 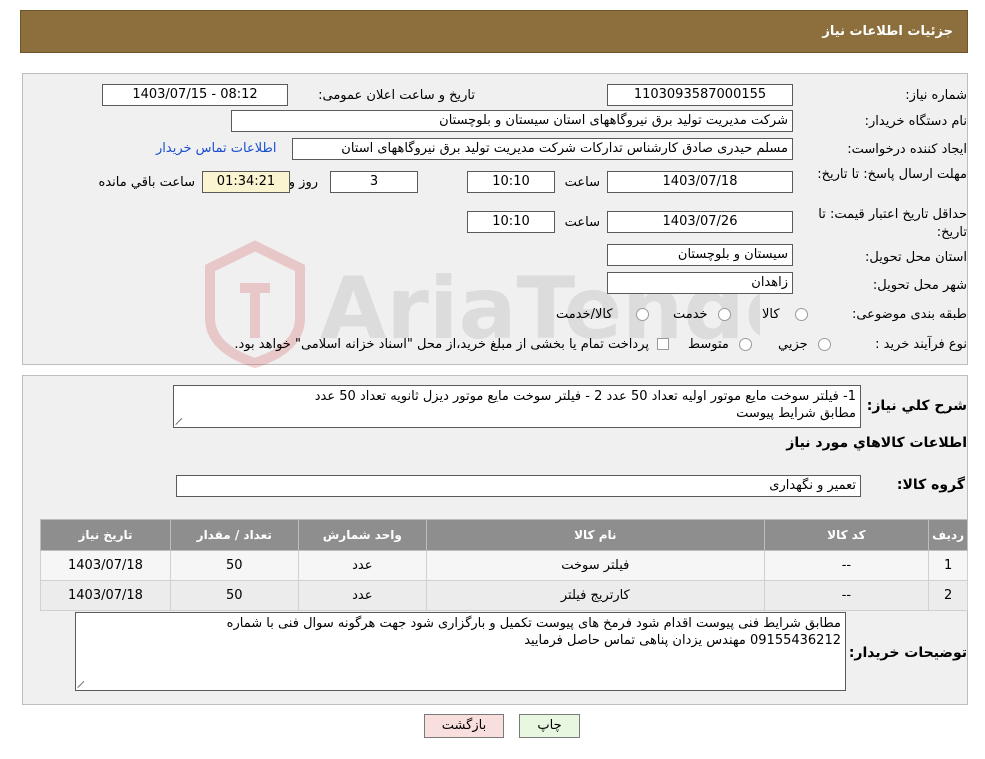 I want to click on page-title: جزئیات اطلاعات نیاز, so click(x=887, y=31).